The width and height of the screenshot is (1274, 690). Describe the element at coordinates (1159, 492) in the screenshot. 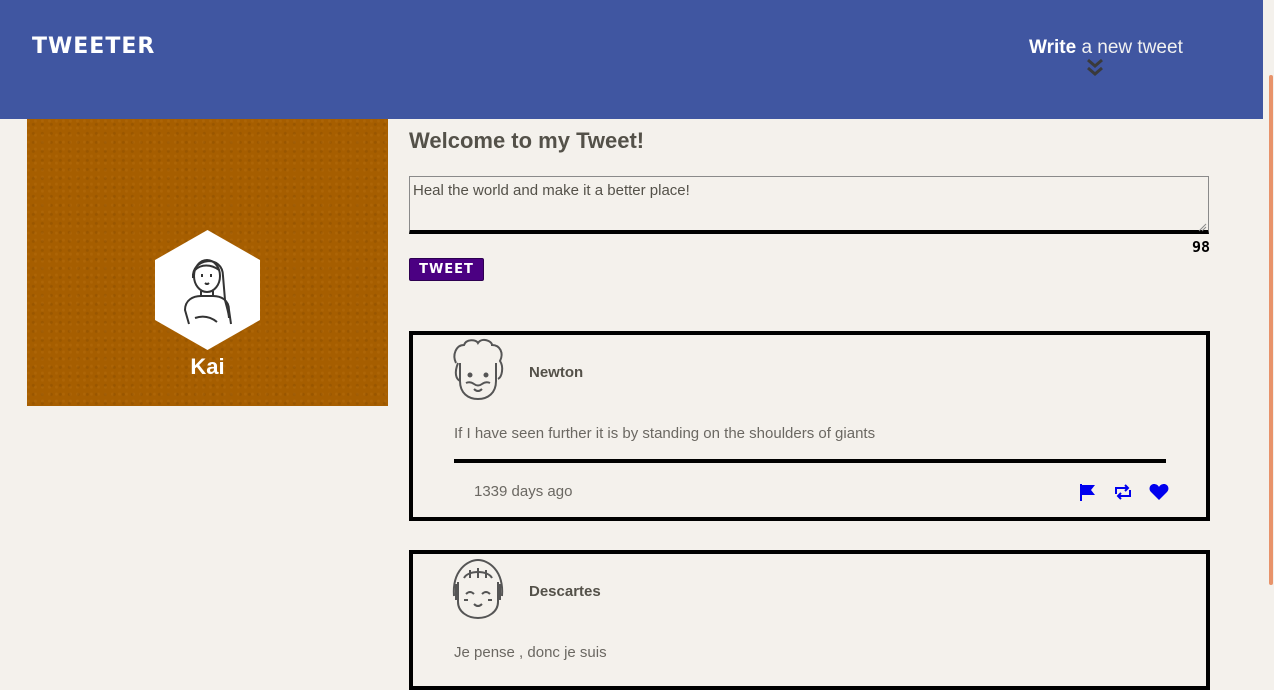

I see `heart-icon` at that location.